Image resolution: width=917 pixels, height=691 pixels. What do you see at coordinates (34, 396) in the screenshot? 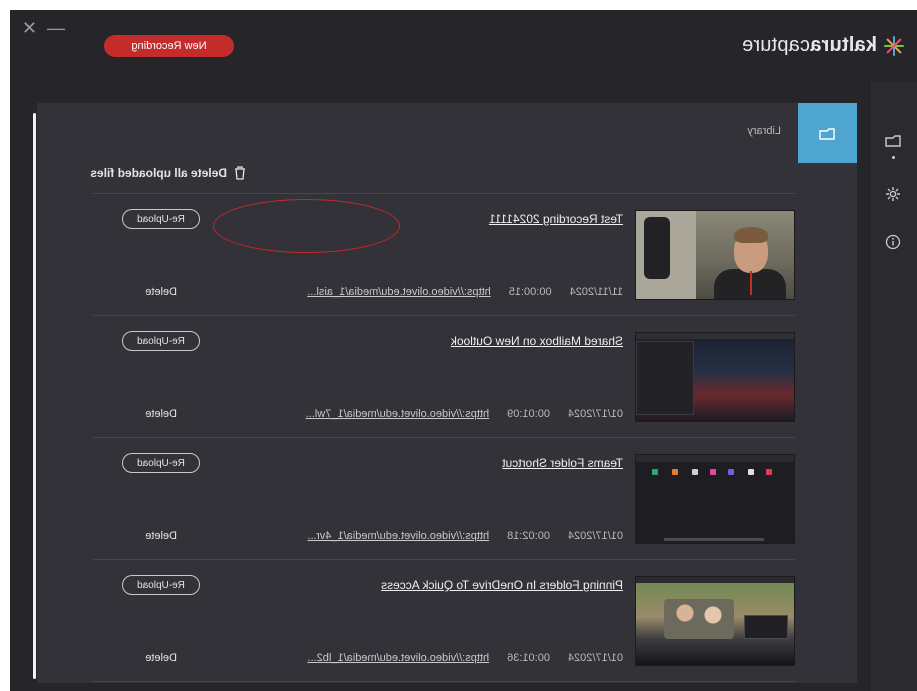
I see `scrollbar` at bounding box center [34, 396].